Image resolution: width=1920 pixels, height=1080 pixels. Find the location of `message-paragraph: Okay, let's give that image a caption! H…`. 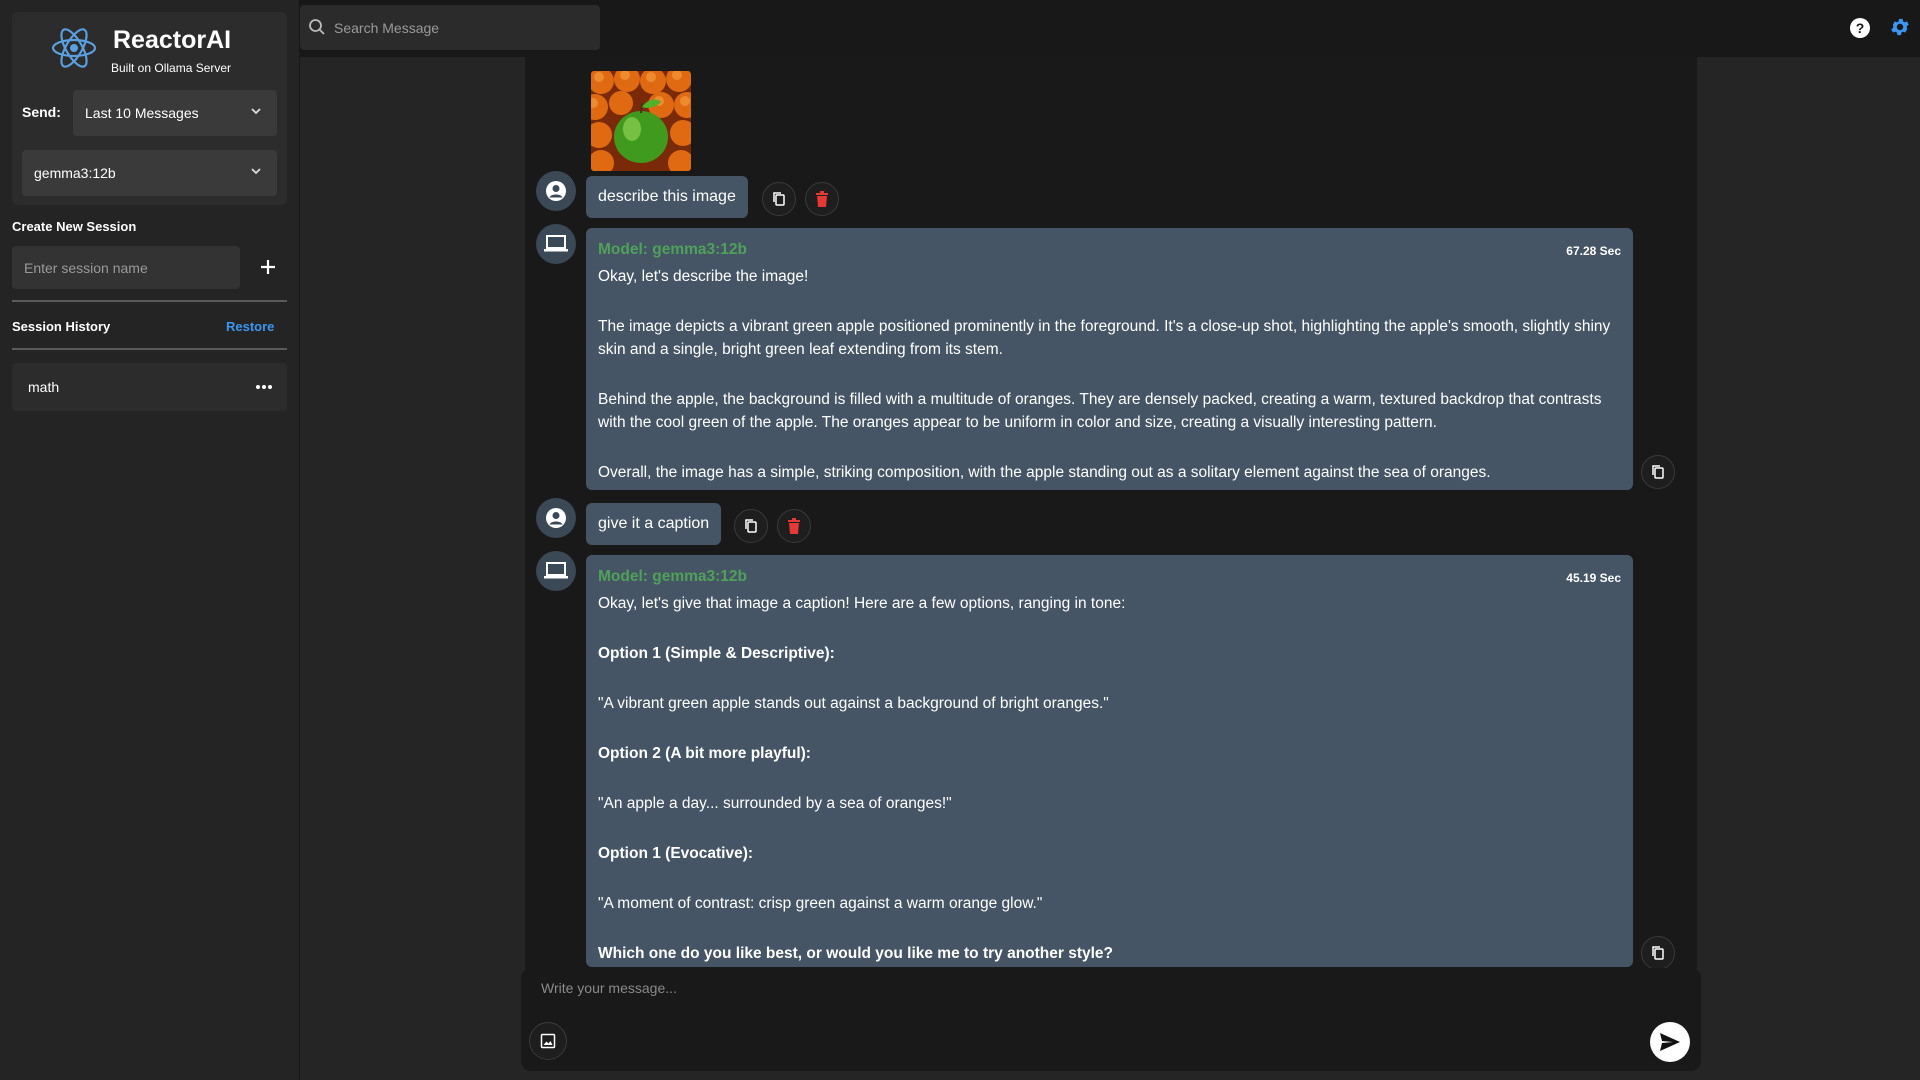

message-paragraph: Okay, let's give that image a caption! H… is located at coordinates (862, 603).